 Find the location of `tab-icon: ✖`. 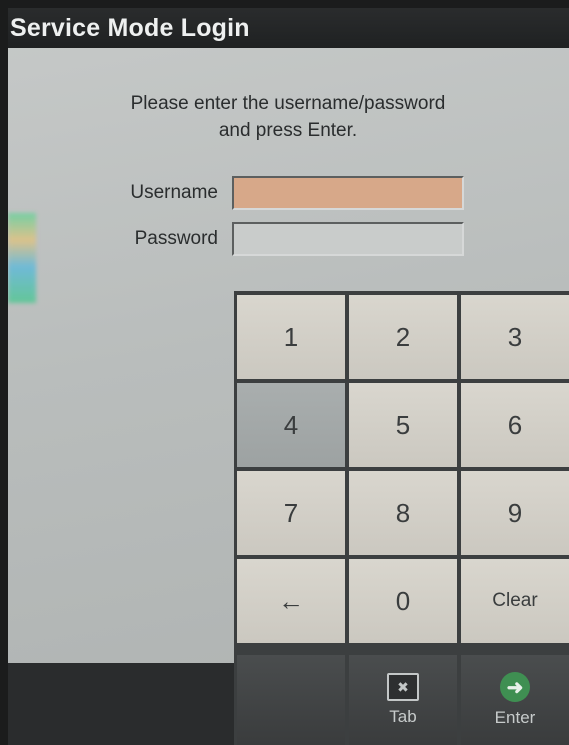

tab-icon: ✖ is located at coordinates (403, 687).